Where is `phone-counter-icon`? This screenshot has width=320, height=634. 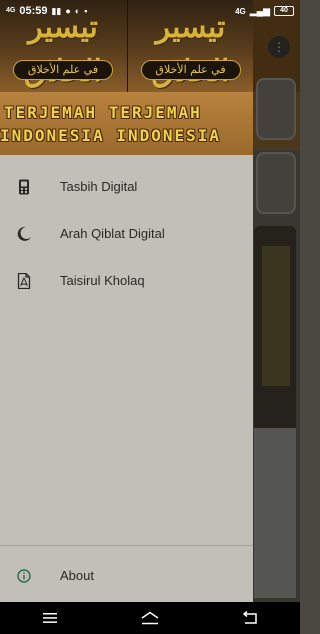
phone-counter-icon is located at coordinates (24, 187).